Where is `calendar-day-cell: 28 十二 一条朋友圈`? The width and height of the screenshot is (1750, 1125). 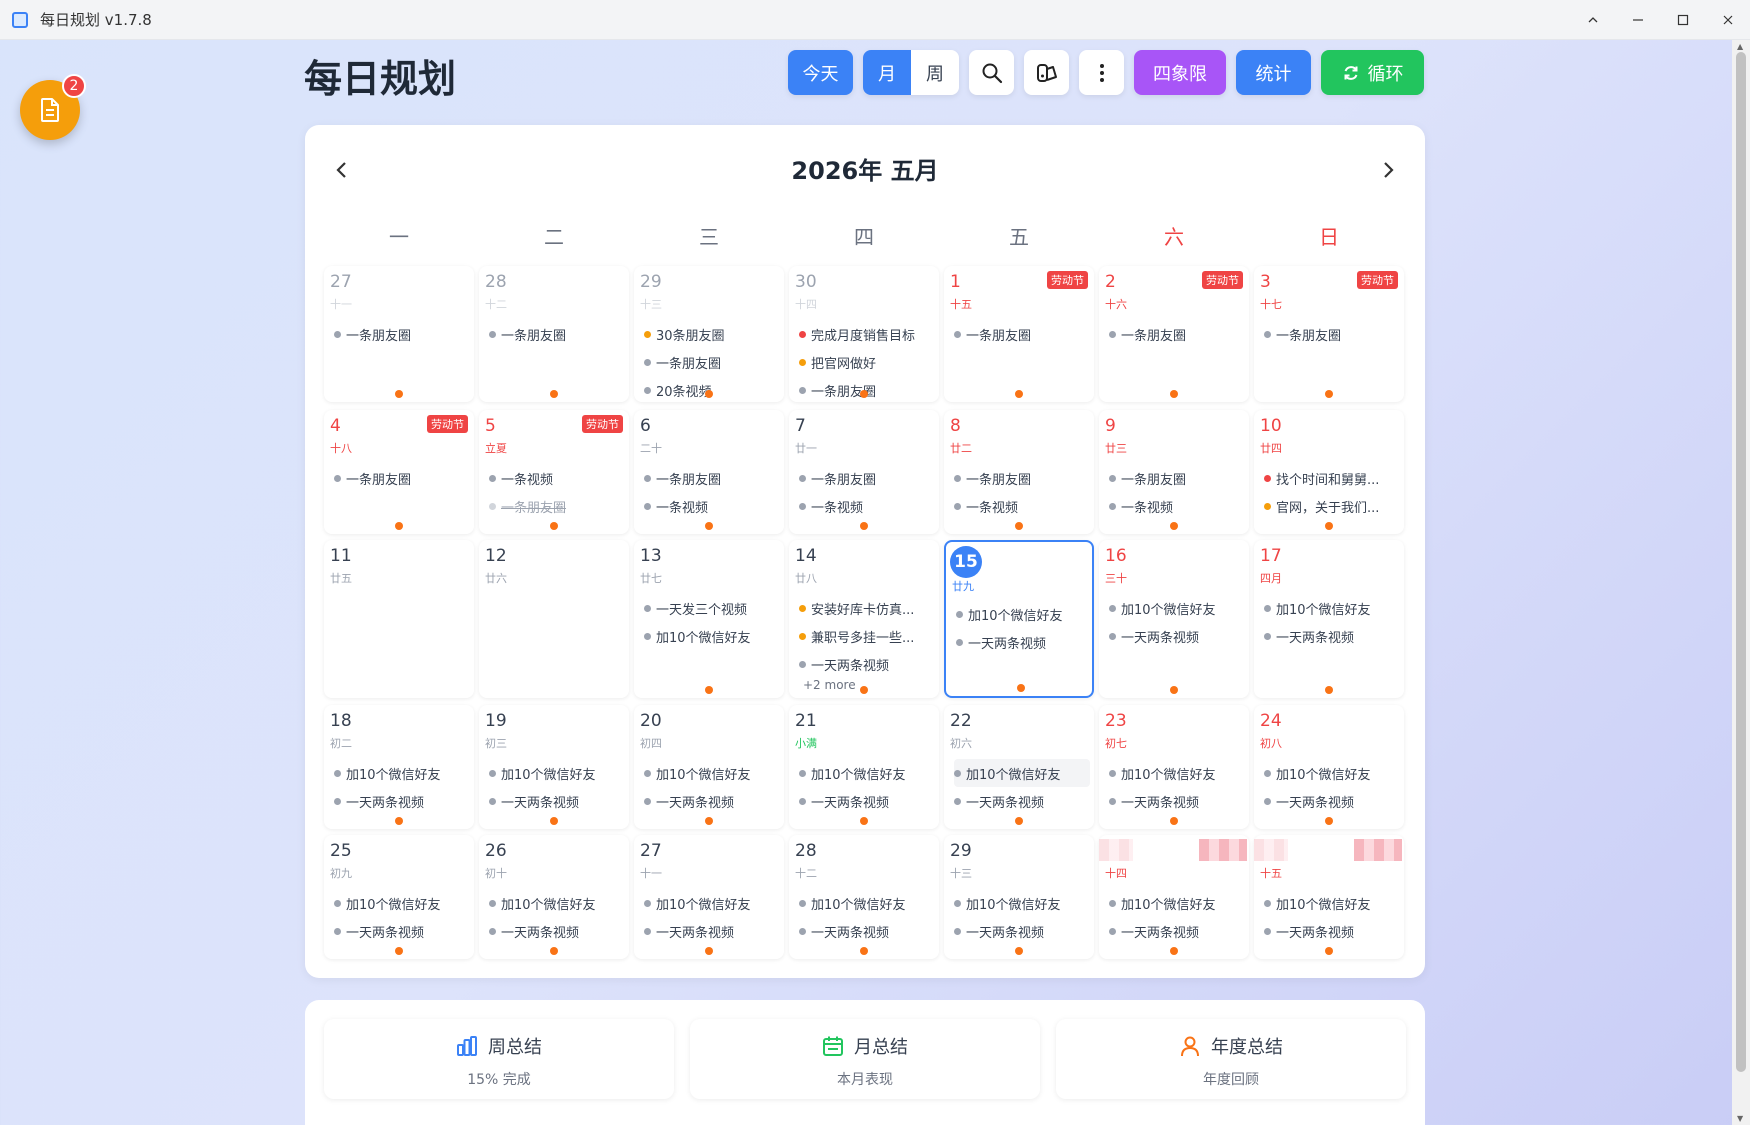 calendar-day-cell: 28 十二 一条朋友圈 is located at coordinates (554, 334).